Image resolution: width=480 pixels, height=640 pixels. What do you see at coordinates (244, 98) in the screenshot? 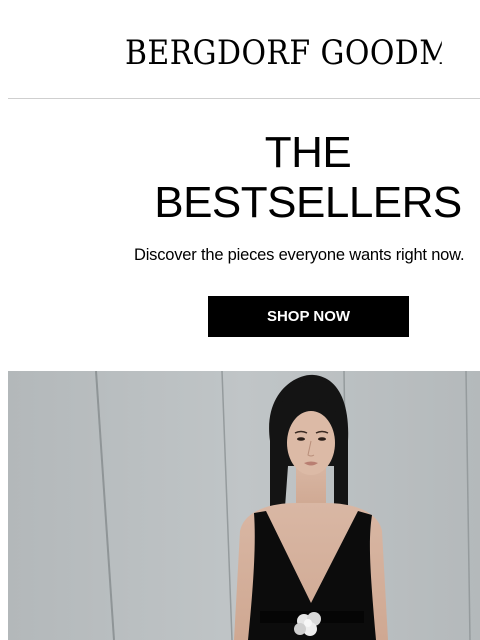
I see `header-divider` at bounding box center [244, 98].